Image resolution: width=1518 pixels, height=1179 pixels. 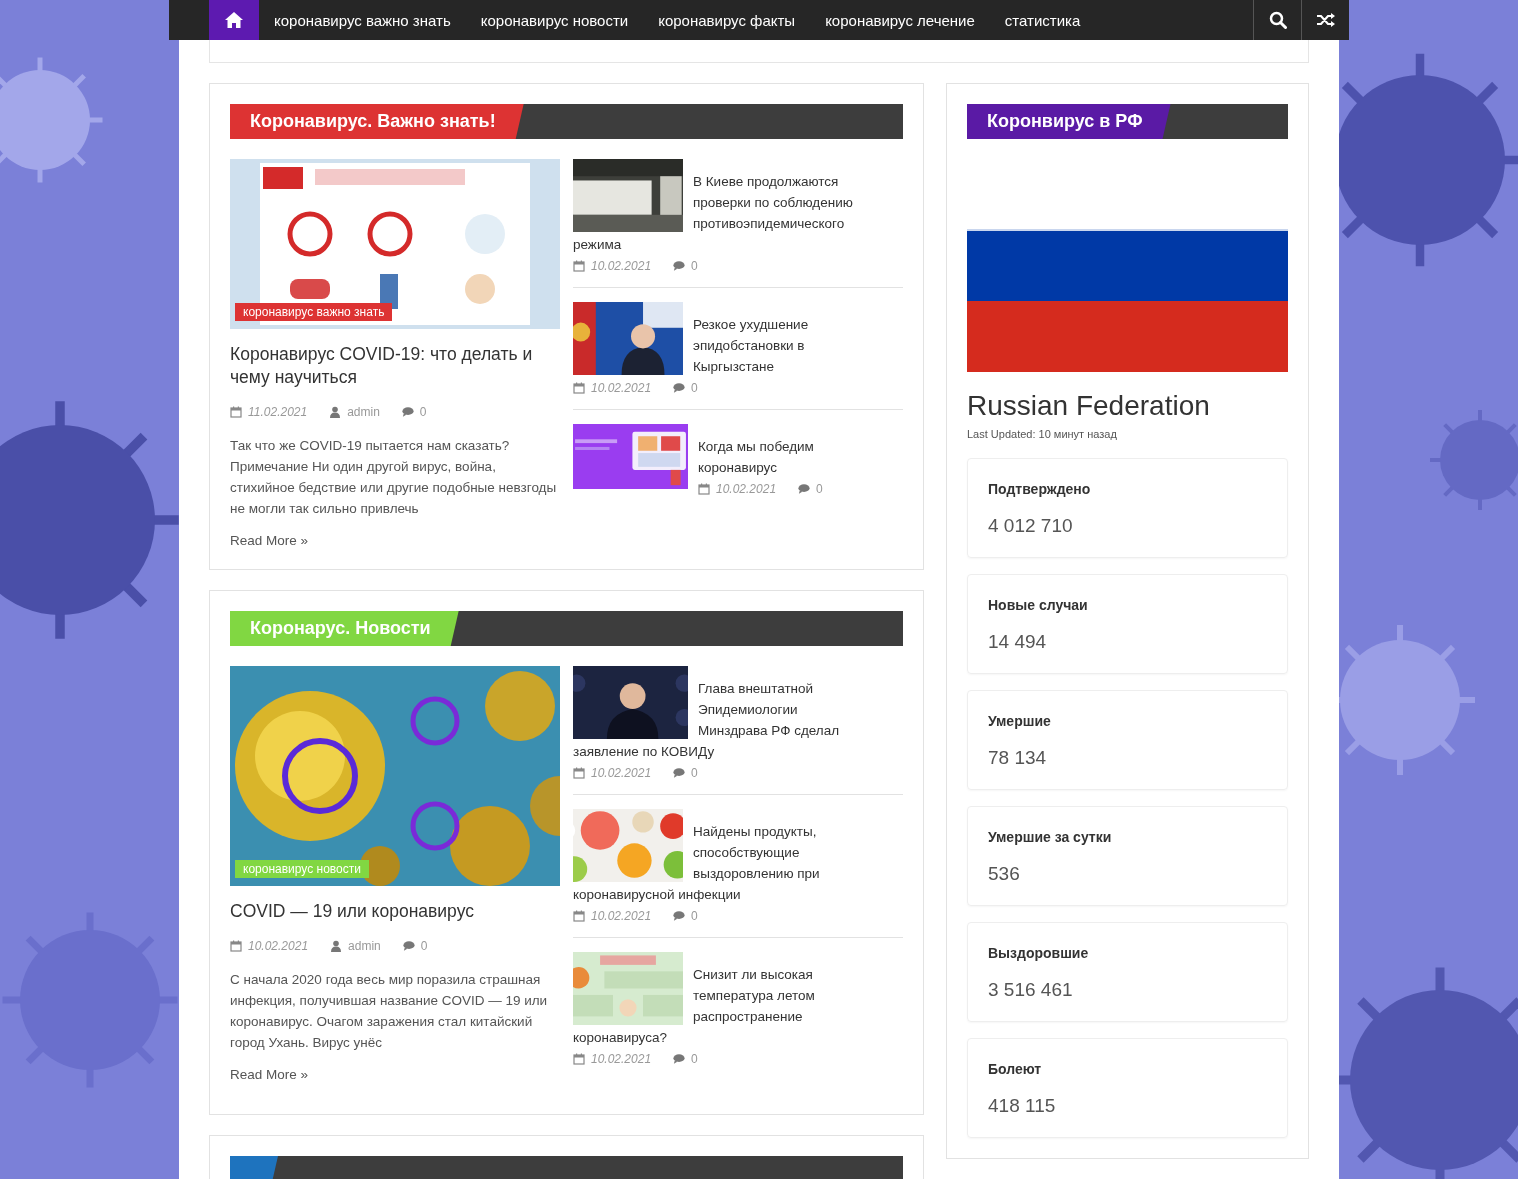 I want to click on post-title: Найдены продукты, способствующие выздоровлению при коронавирусной инфекции, so click(x=721, y=863).